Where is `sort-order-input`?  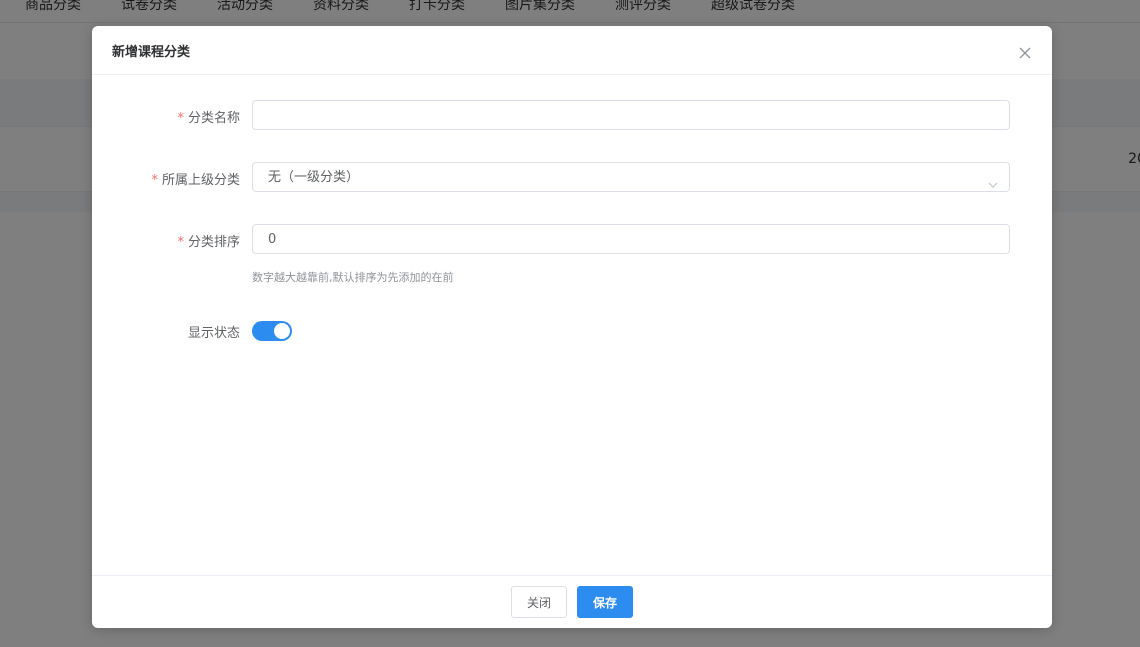
sort-order-input is located at coordinates (631, 239).